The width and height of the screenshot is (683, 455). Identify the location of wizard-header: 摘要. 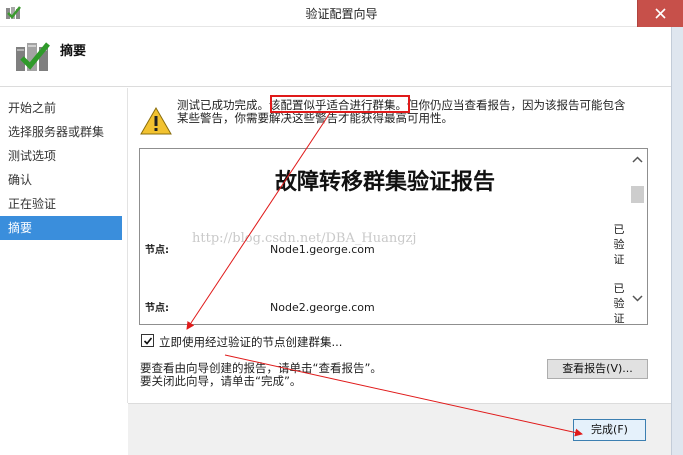
(341, 57).